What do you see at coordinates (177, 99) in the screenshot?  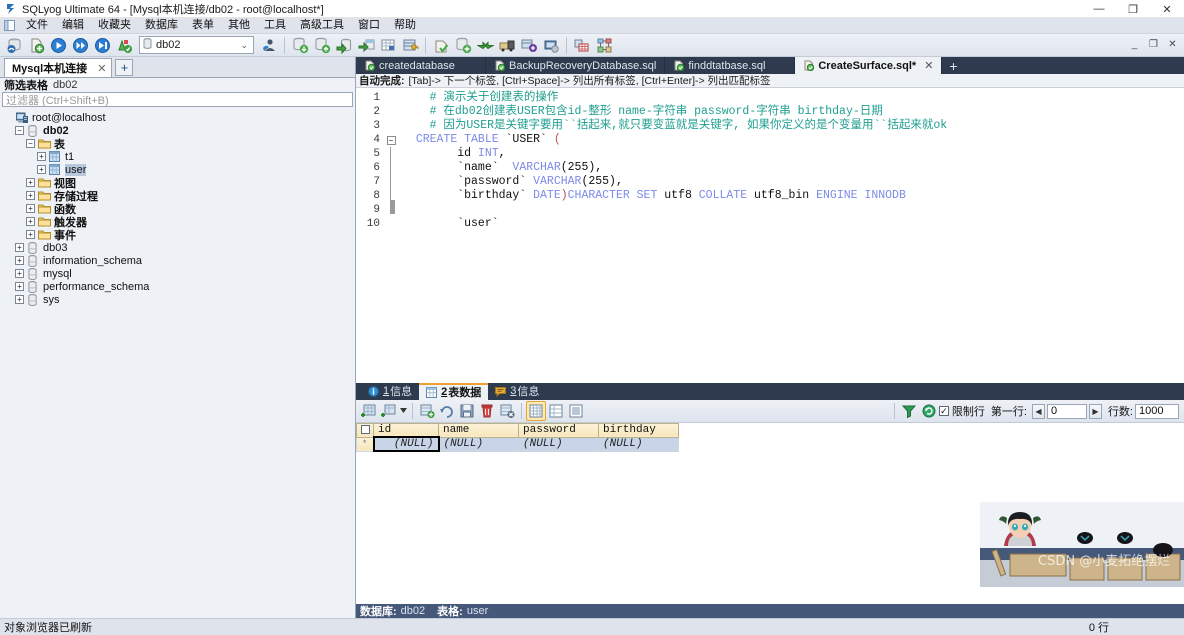 I see `filter-input: 过滤器 (Ctrl+Shift+B)` at bounding box center [177, 99].